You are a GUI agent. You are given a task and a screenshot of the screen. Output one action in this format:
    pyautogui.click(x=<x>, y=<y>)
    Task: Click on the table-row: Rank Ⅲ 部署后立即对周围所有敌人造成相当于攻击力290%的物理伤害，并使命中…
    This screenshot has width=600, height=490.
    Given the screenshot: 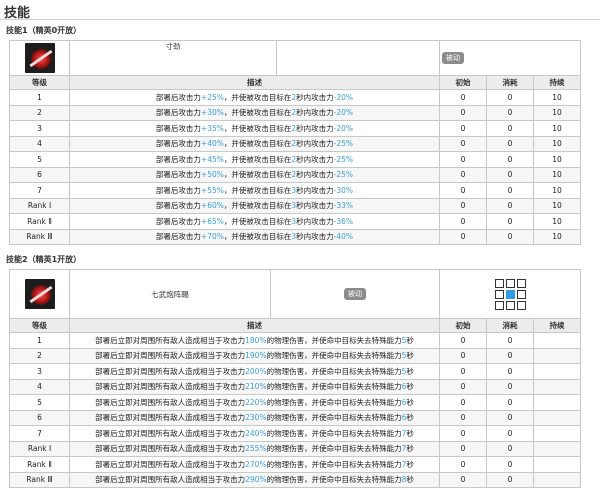 What is the action you would take?
    pyautogui.click(x=295, y=479)
    